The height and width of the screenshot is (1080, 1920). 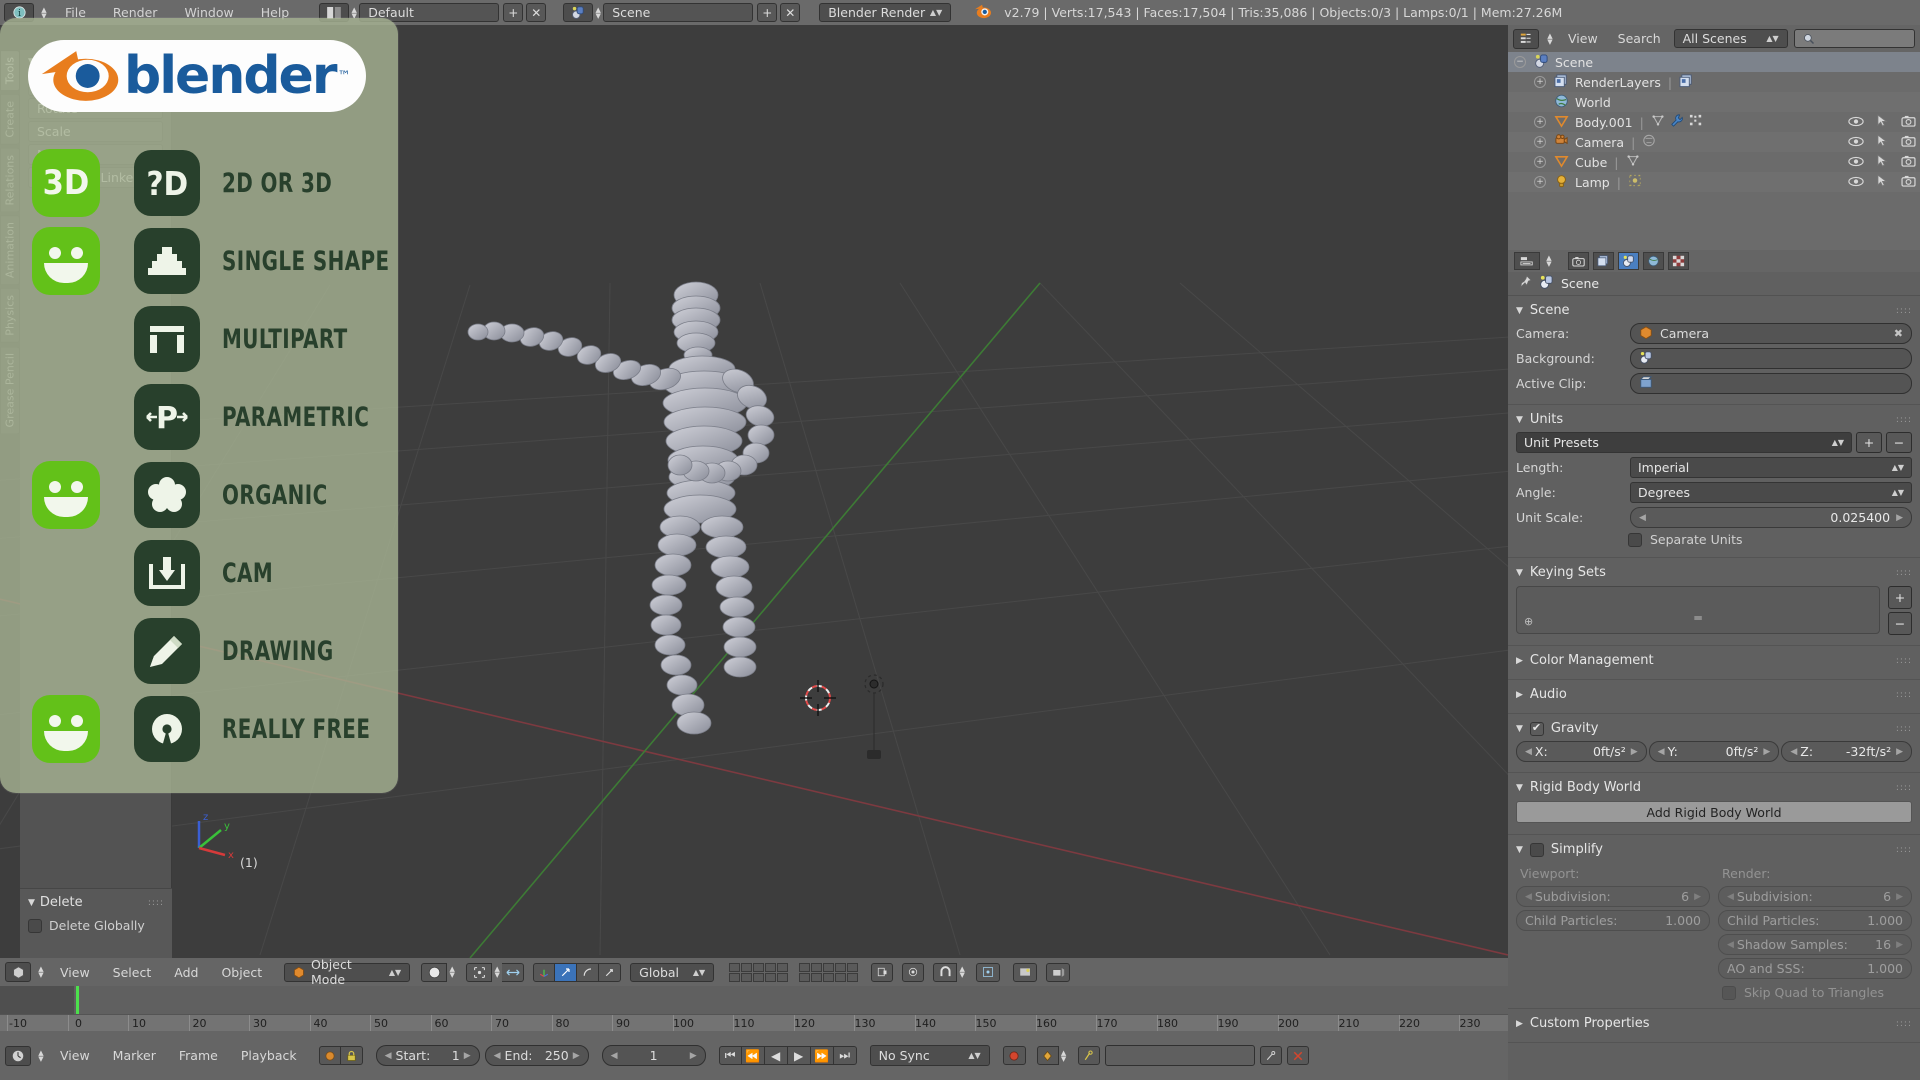 I want to click on gravity-z-field: ◀ Z: -32ft/s² ▶, so click(x=1847, y=751).